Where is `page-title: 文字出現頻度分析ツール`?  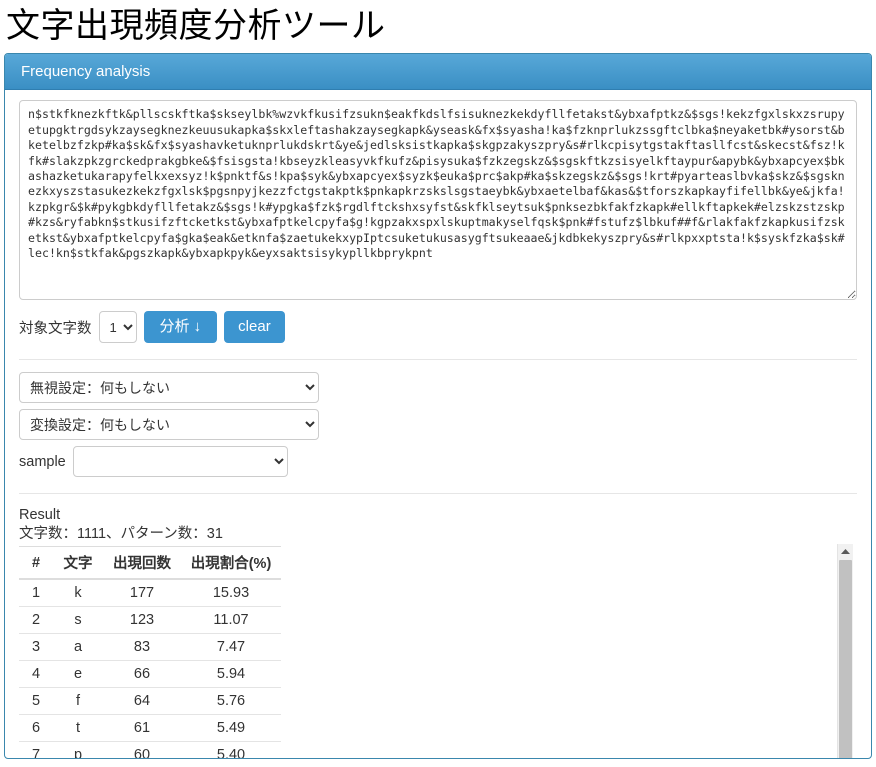
page-title: 文字出現頻度分析ツール is located at coordinates (196, 26).